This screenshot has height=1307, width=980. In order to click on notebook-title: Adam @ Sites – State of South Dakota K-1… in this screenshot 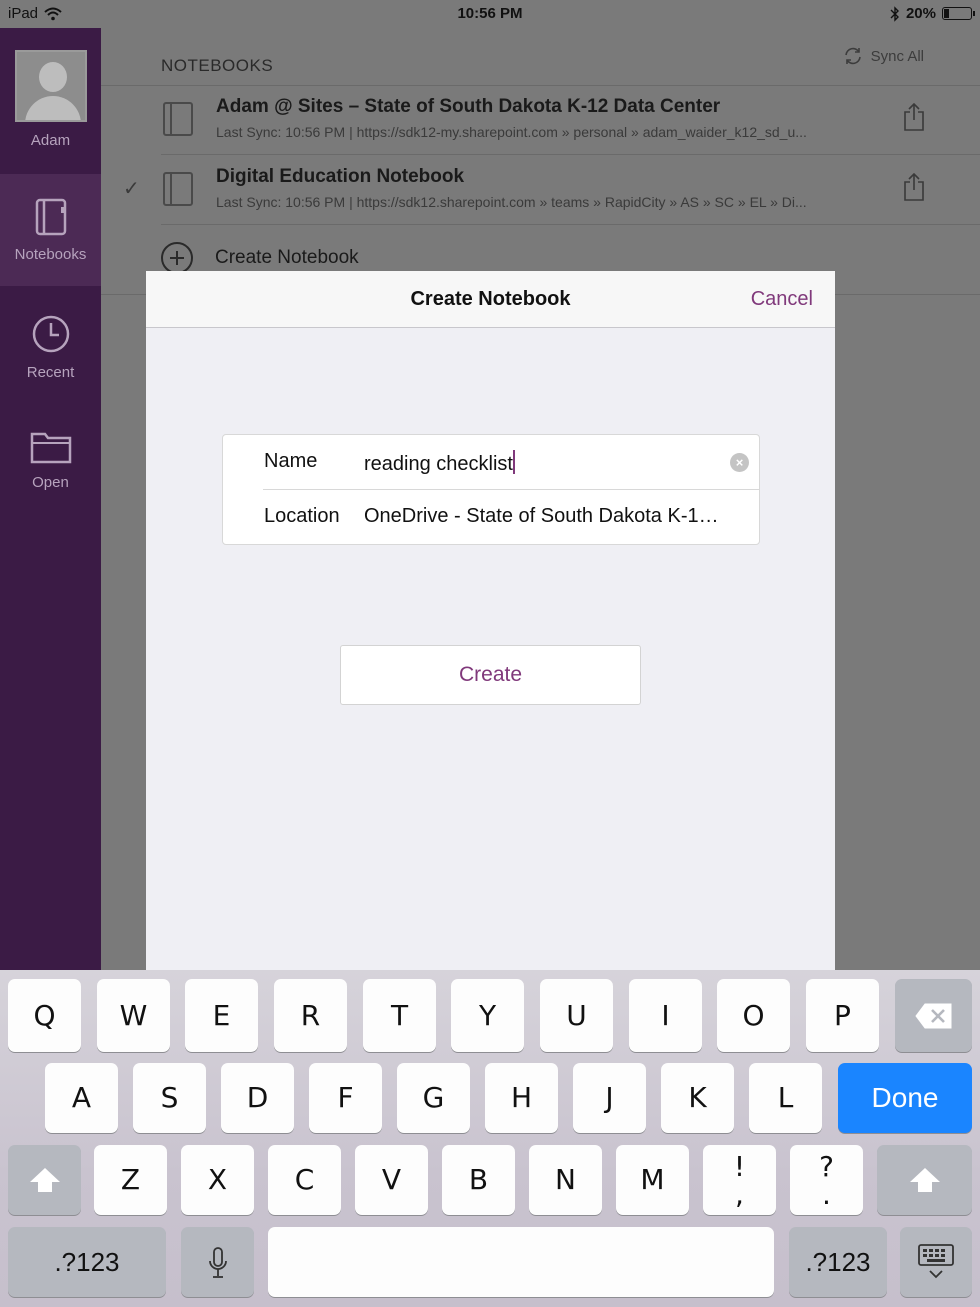, I will do `click(468, 106)`.